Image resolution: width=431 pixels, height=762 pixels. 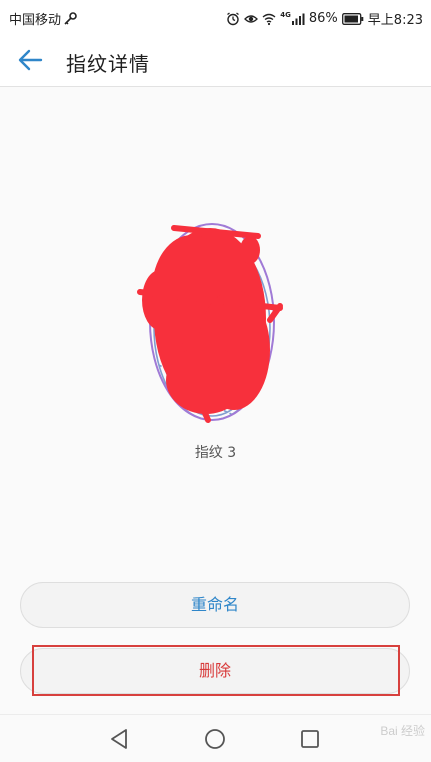 I want to click on recents-square-icon, so click(x=310, y=742).